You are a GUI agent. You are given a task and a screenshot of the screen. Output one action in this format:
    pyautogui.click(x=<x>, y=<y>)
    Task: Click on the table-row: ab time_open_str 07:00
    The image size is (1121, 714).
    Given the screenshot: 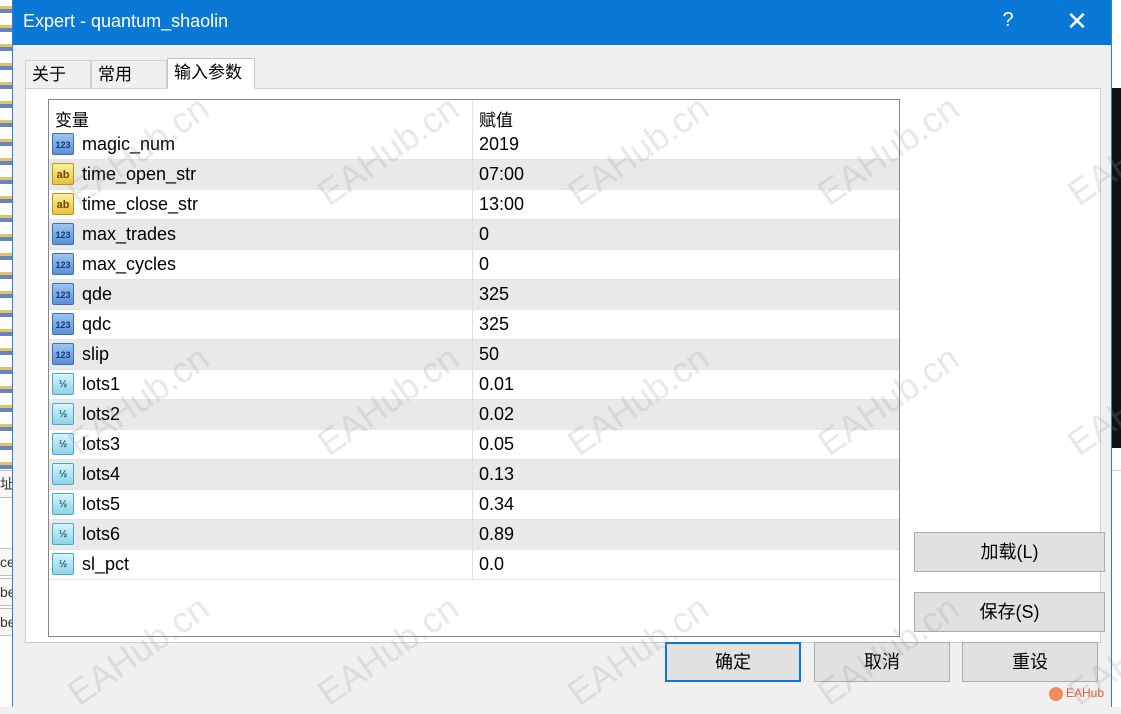 What is the action you would take?
    pyautogui.click(x=474, y=175)
    